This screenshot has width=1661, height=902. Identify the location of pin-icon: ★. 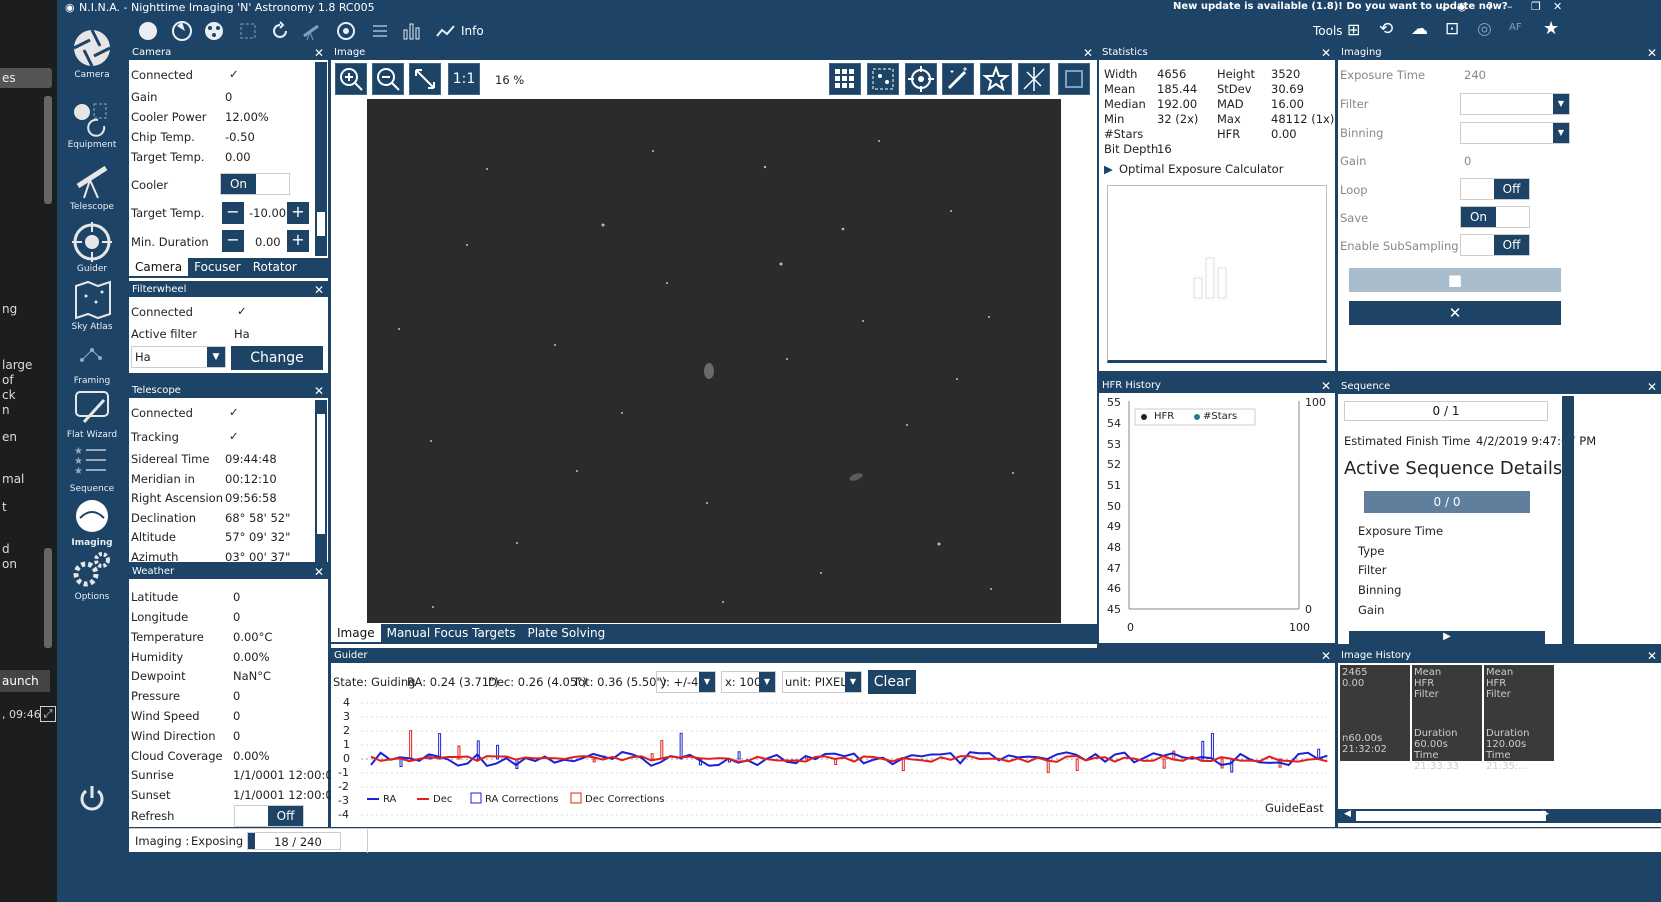
(1551, 28).